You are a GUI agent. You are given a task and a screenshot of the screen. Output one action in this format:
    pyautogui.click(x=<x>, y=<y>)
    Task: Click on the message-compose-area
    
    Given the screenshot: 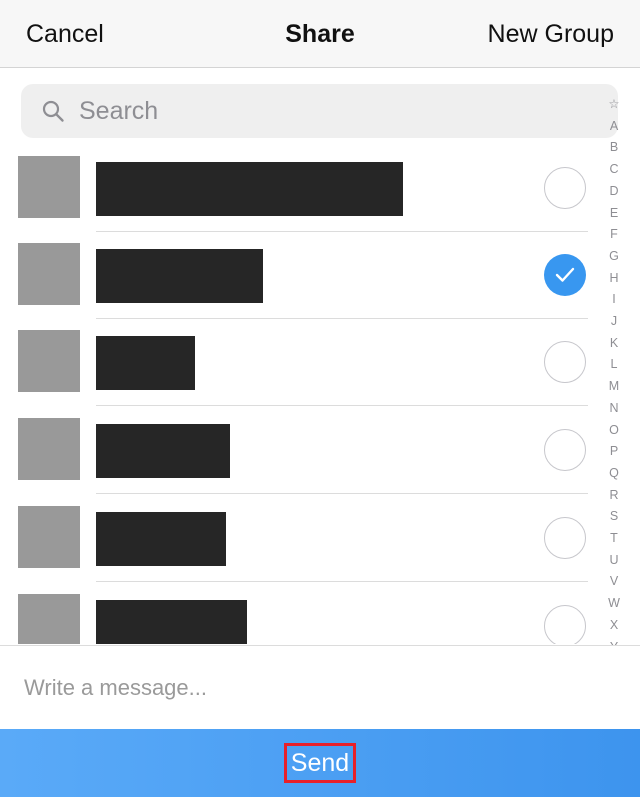 What is the action you would take?
    pyautogui.click(x=320, y=687)
    